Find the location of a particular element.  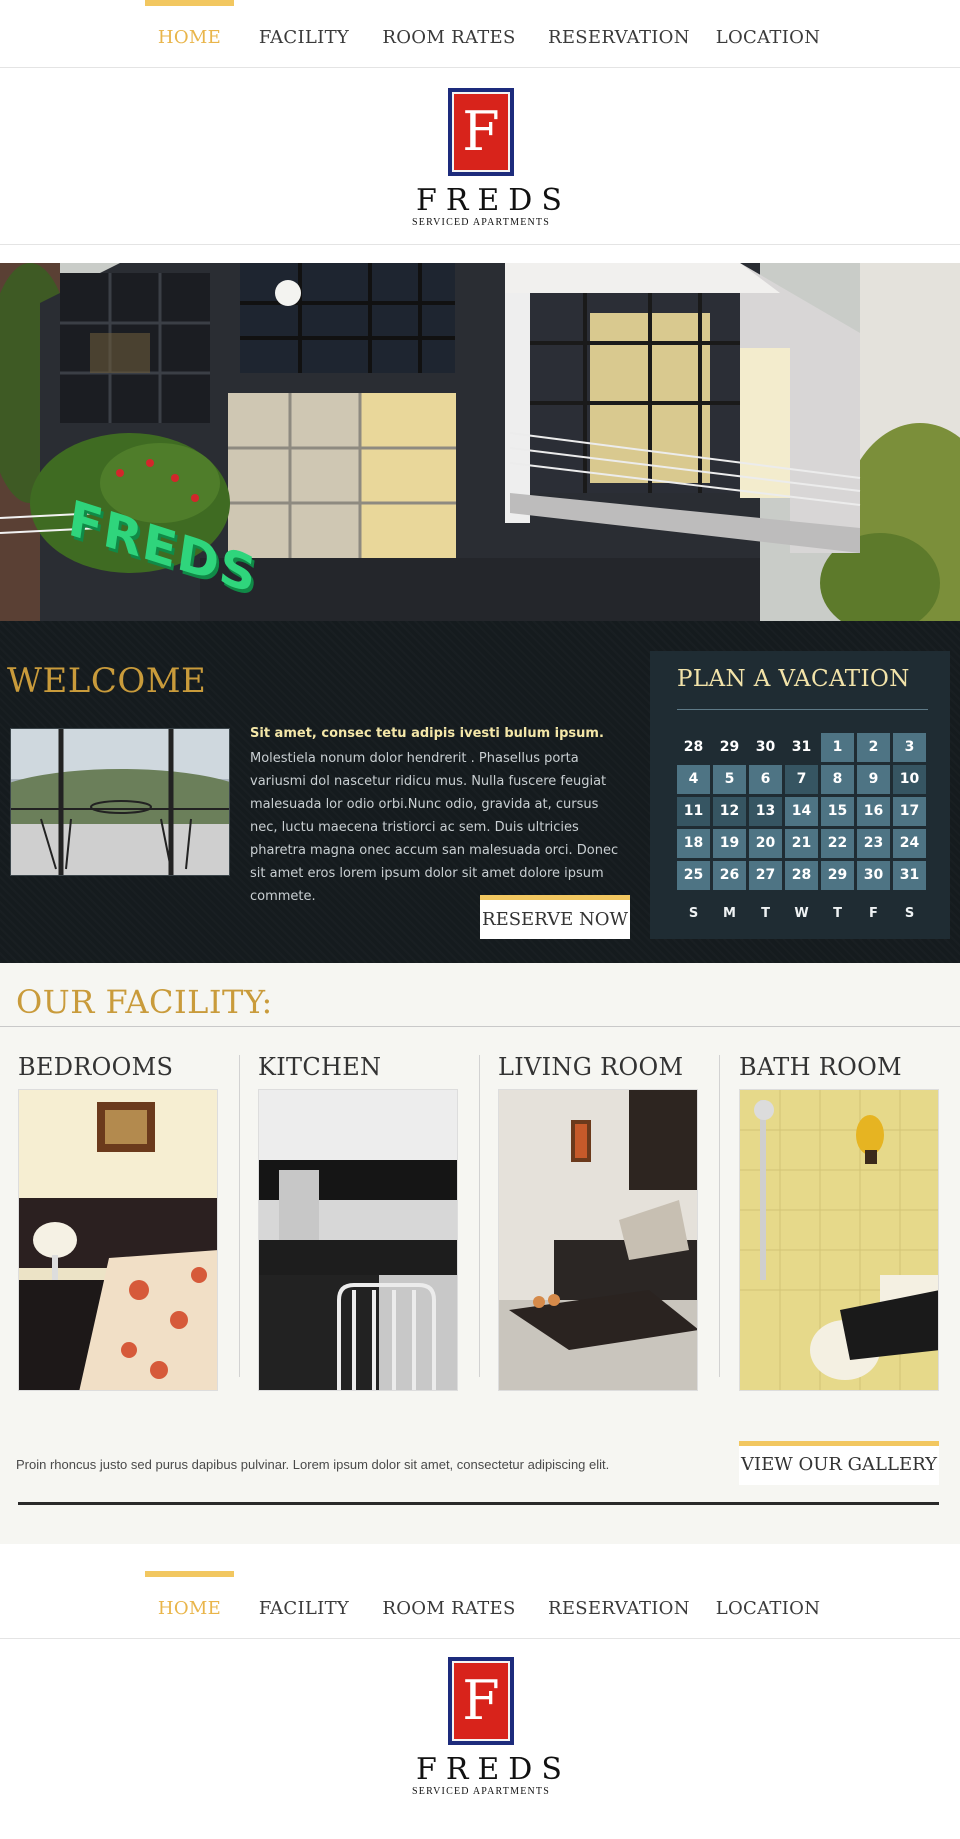

calendar-day: 26 is located at coordinates (729, 875).